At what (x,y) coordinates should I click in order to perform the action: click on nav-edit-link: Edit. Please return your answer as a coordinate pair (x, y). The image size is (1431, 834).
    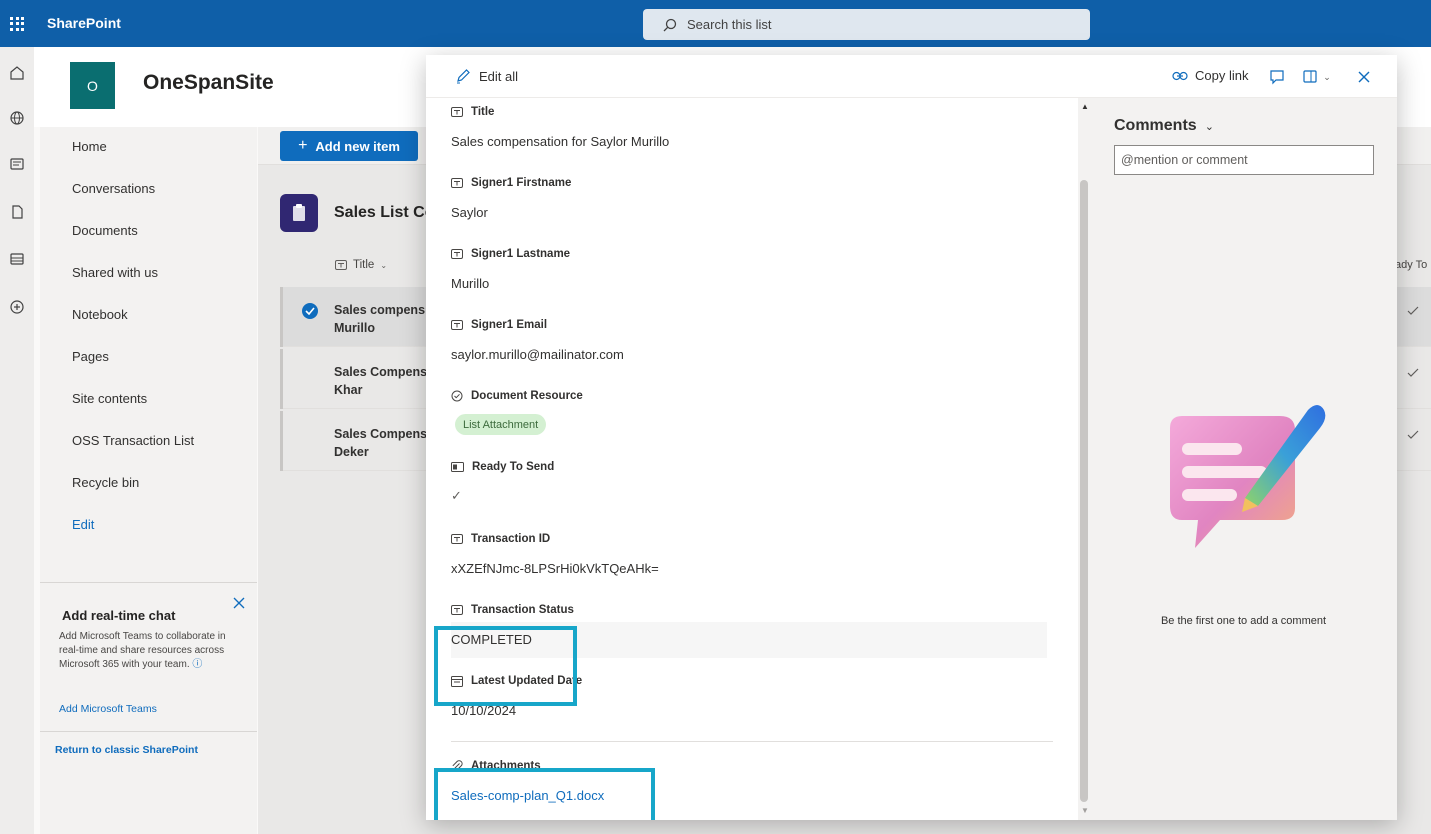
    Looking at the image, I should click on (83, 524).